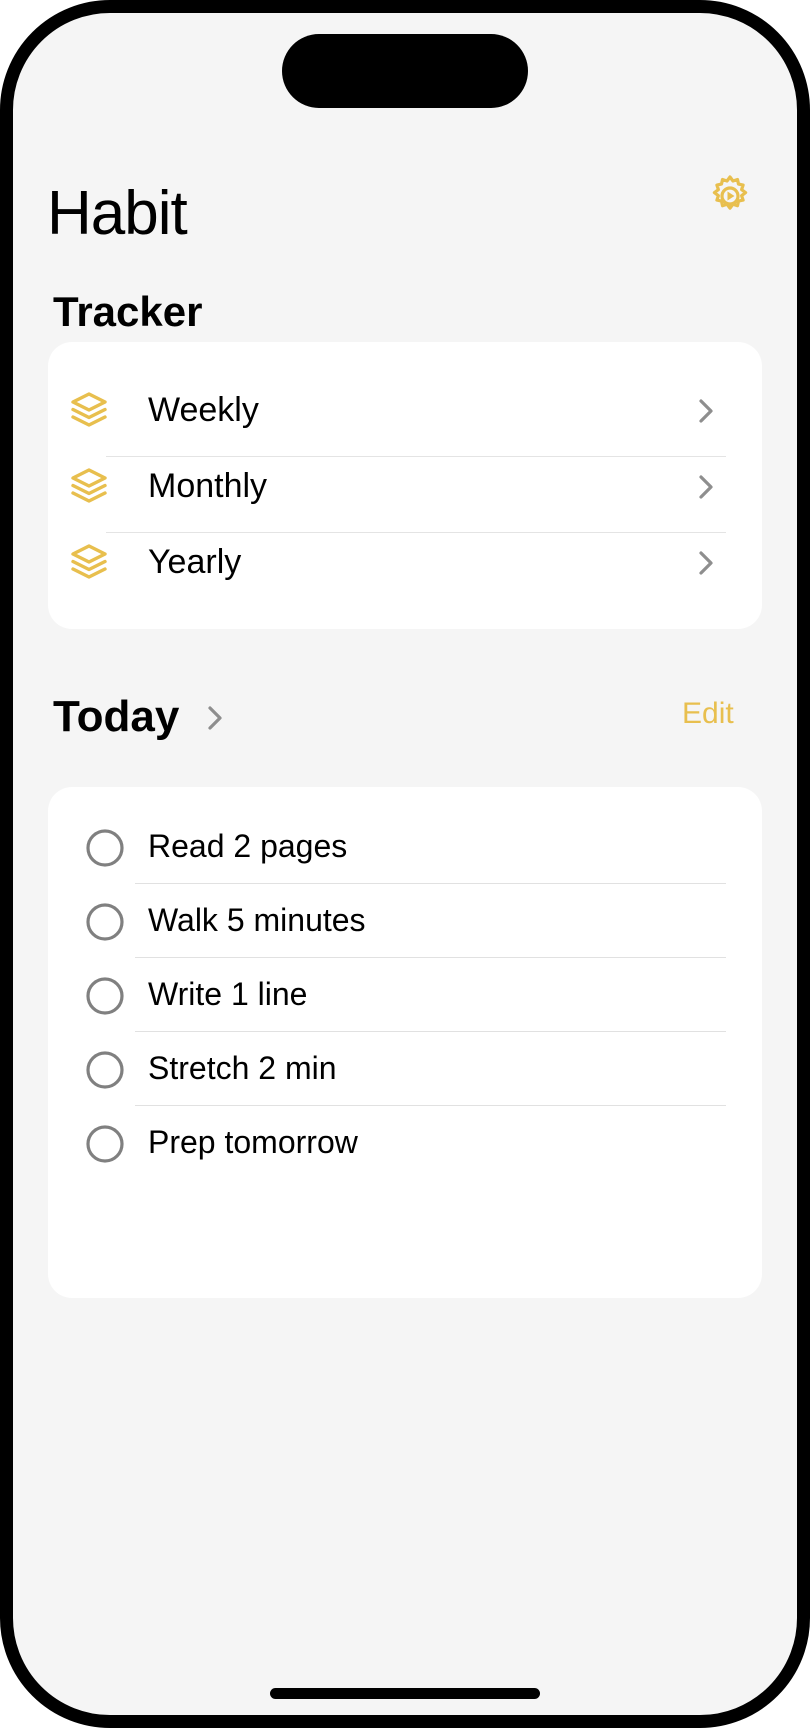 The width and height of the screenshot is (810, 1728). I want to click on tracker-item-monthly: Monthly, so click(405, 486).